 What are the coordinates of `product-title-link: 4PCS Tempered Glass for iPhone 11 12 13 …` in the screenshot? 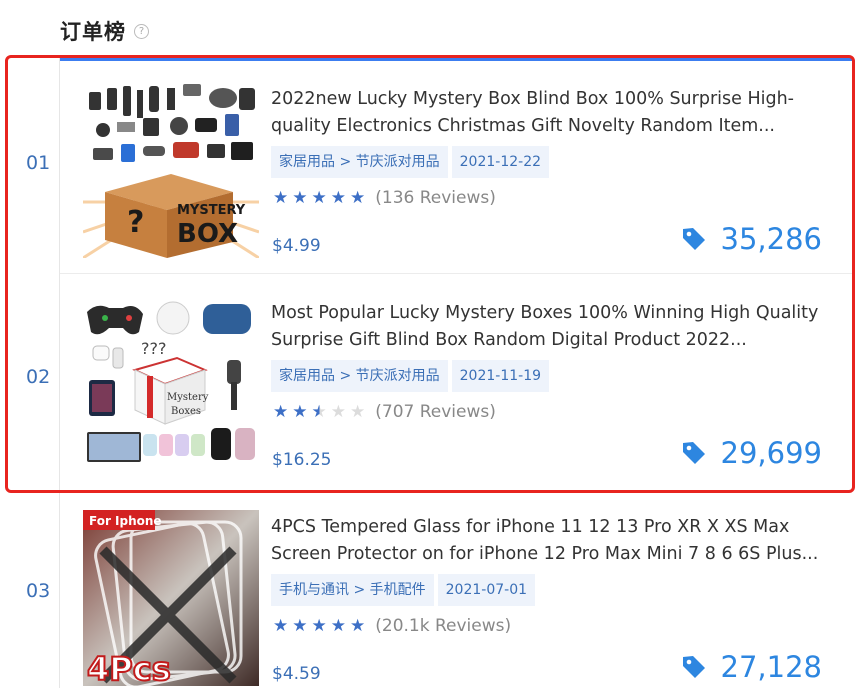 It's located at (551, 541).